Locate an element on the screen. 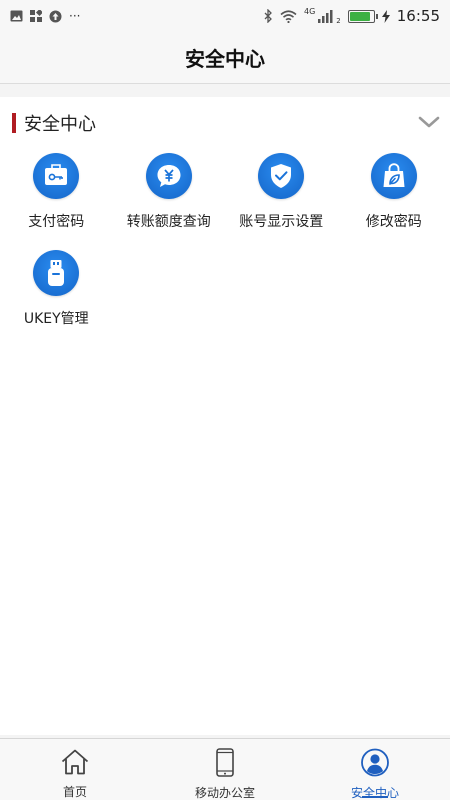 Image resolution: width=450 pixels, height=800 pixels. battery-icon is located at coordinates (362, 16).